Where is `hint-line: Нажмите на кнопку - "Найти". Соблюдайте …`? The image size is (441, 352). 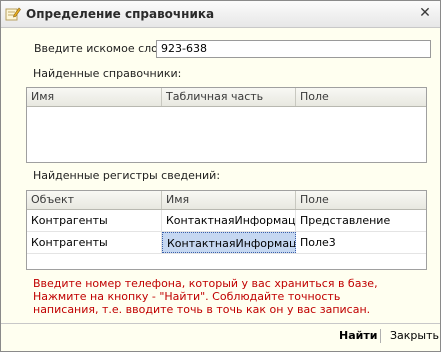 hint-line: Нажмите на кнопку - "Найти". Соблюдайте … is located at coordinates (187, 296).